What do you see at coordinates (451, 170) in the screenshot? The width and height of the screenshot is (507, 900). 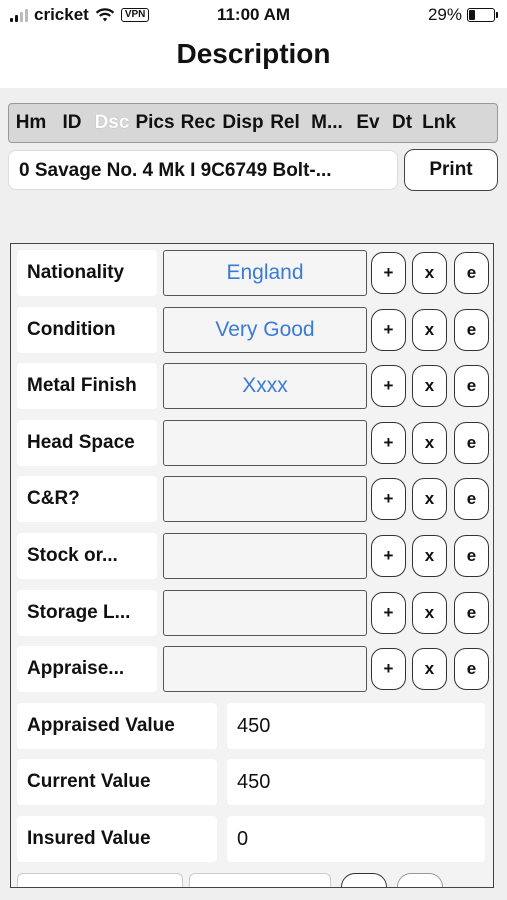 I see `print-button: Print` at bounding box center [451, 170].